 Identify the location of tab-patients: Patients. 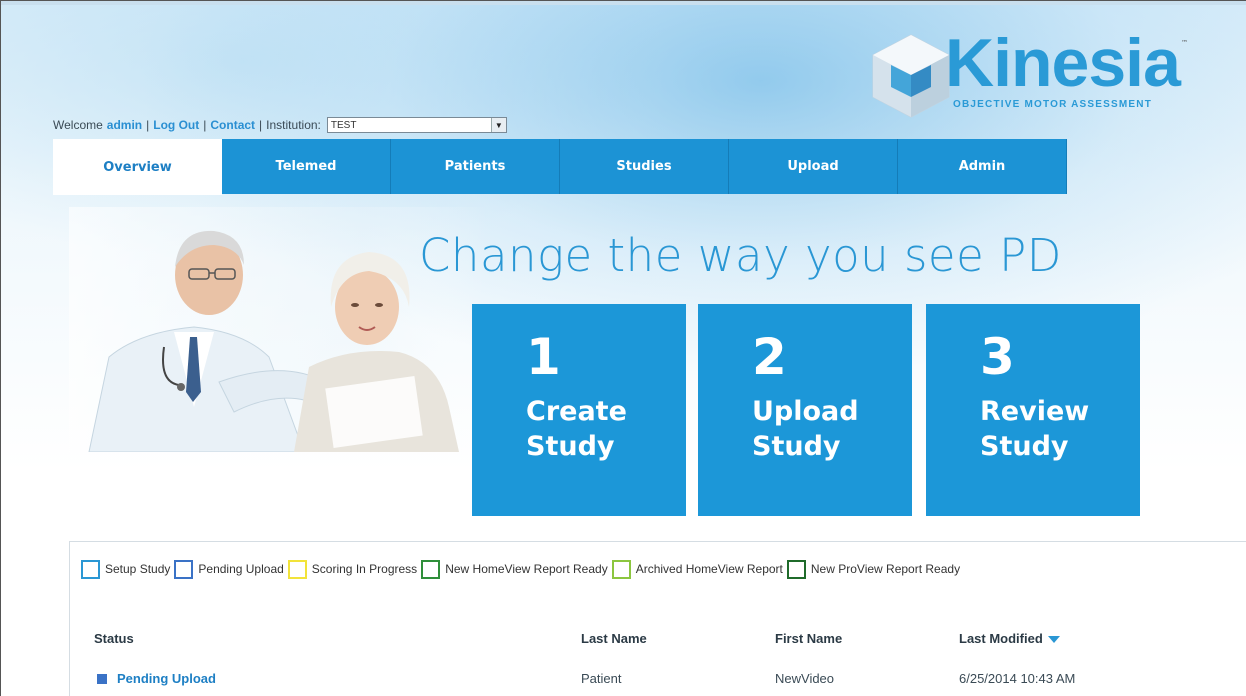
(475, 166).